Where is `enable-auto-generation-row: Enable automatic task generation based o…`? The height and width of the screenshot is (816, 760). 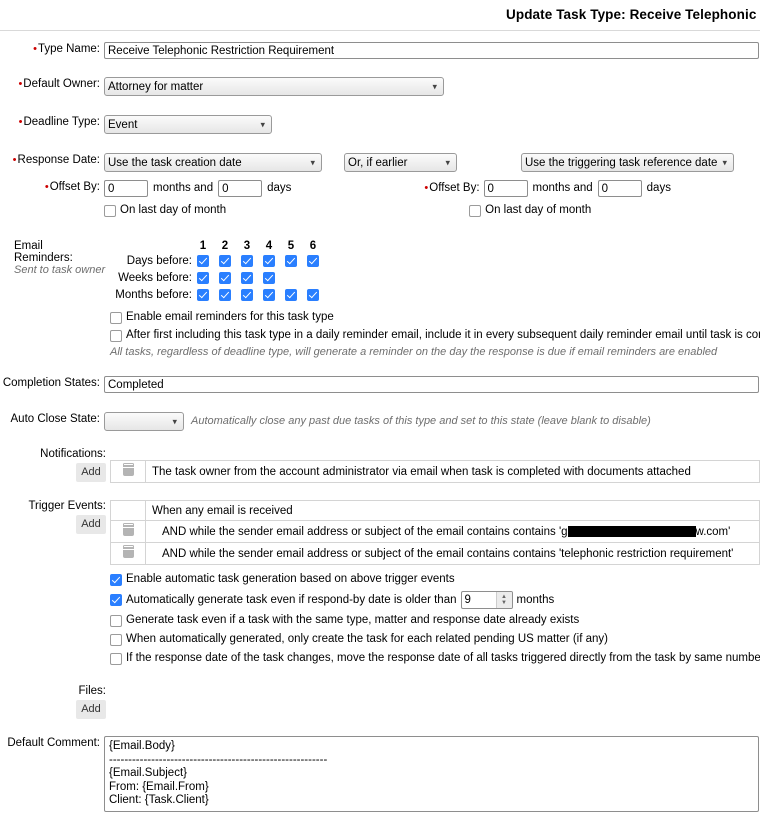
enable-auto-generation-row: Enable automatic task generation based o… is located at coordinates (435, 579).